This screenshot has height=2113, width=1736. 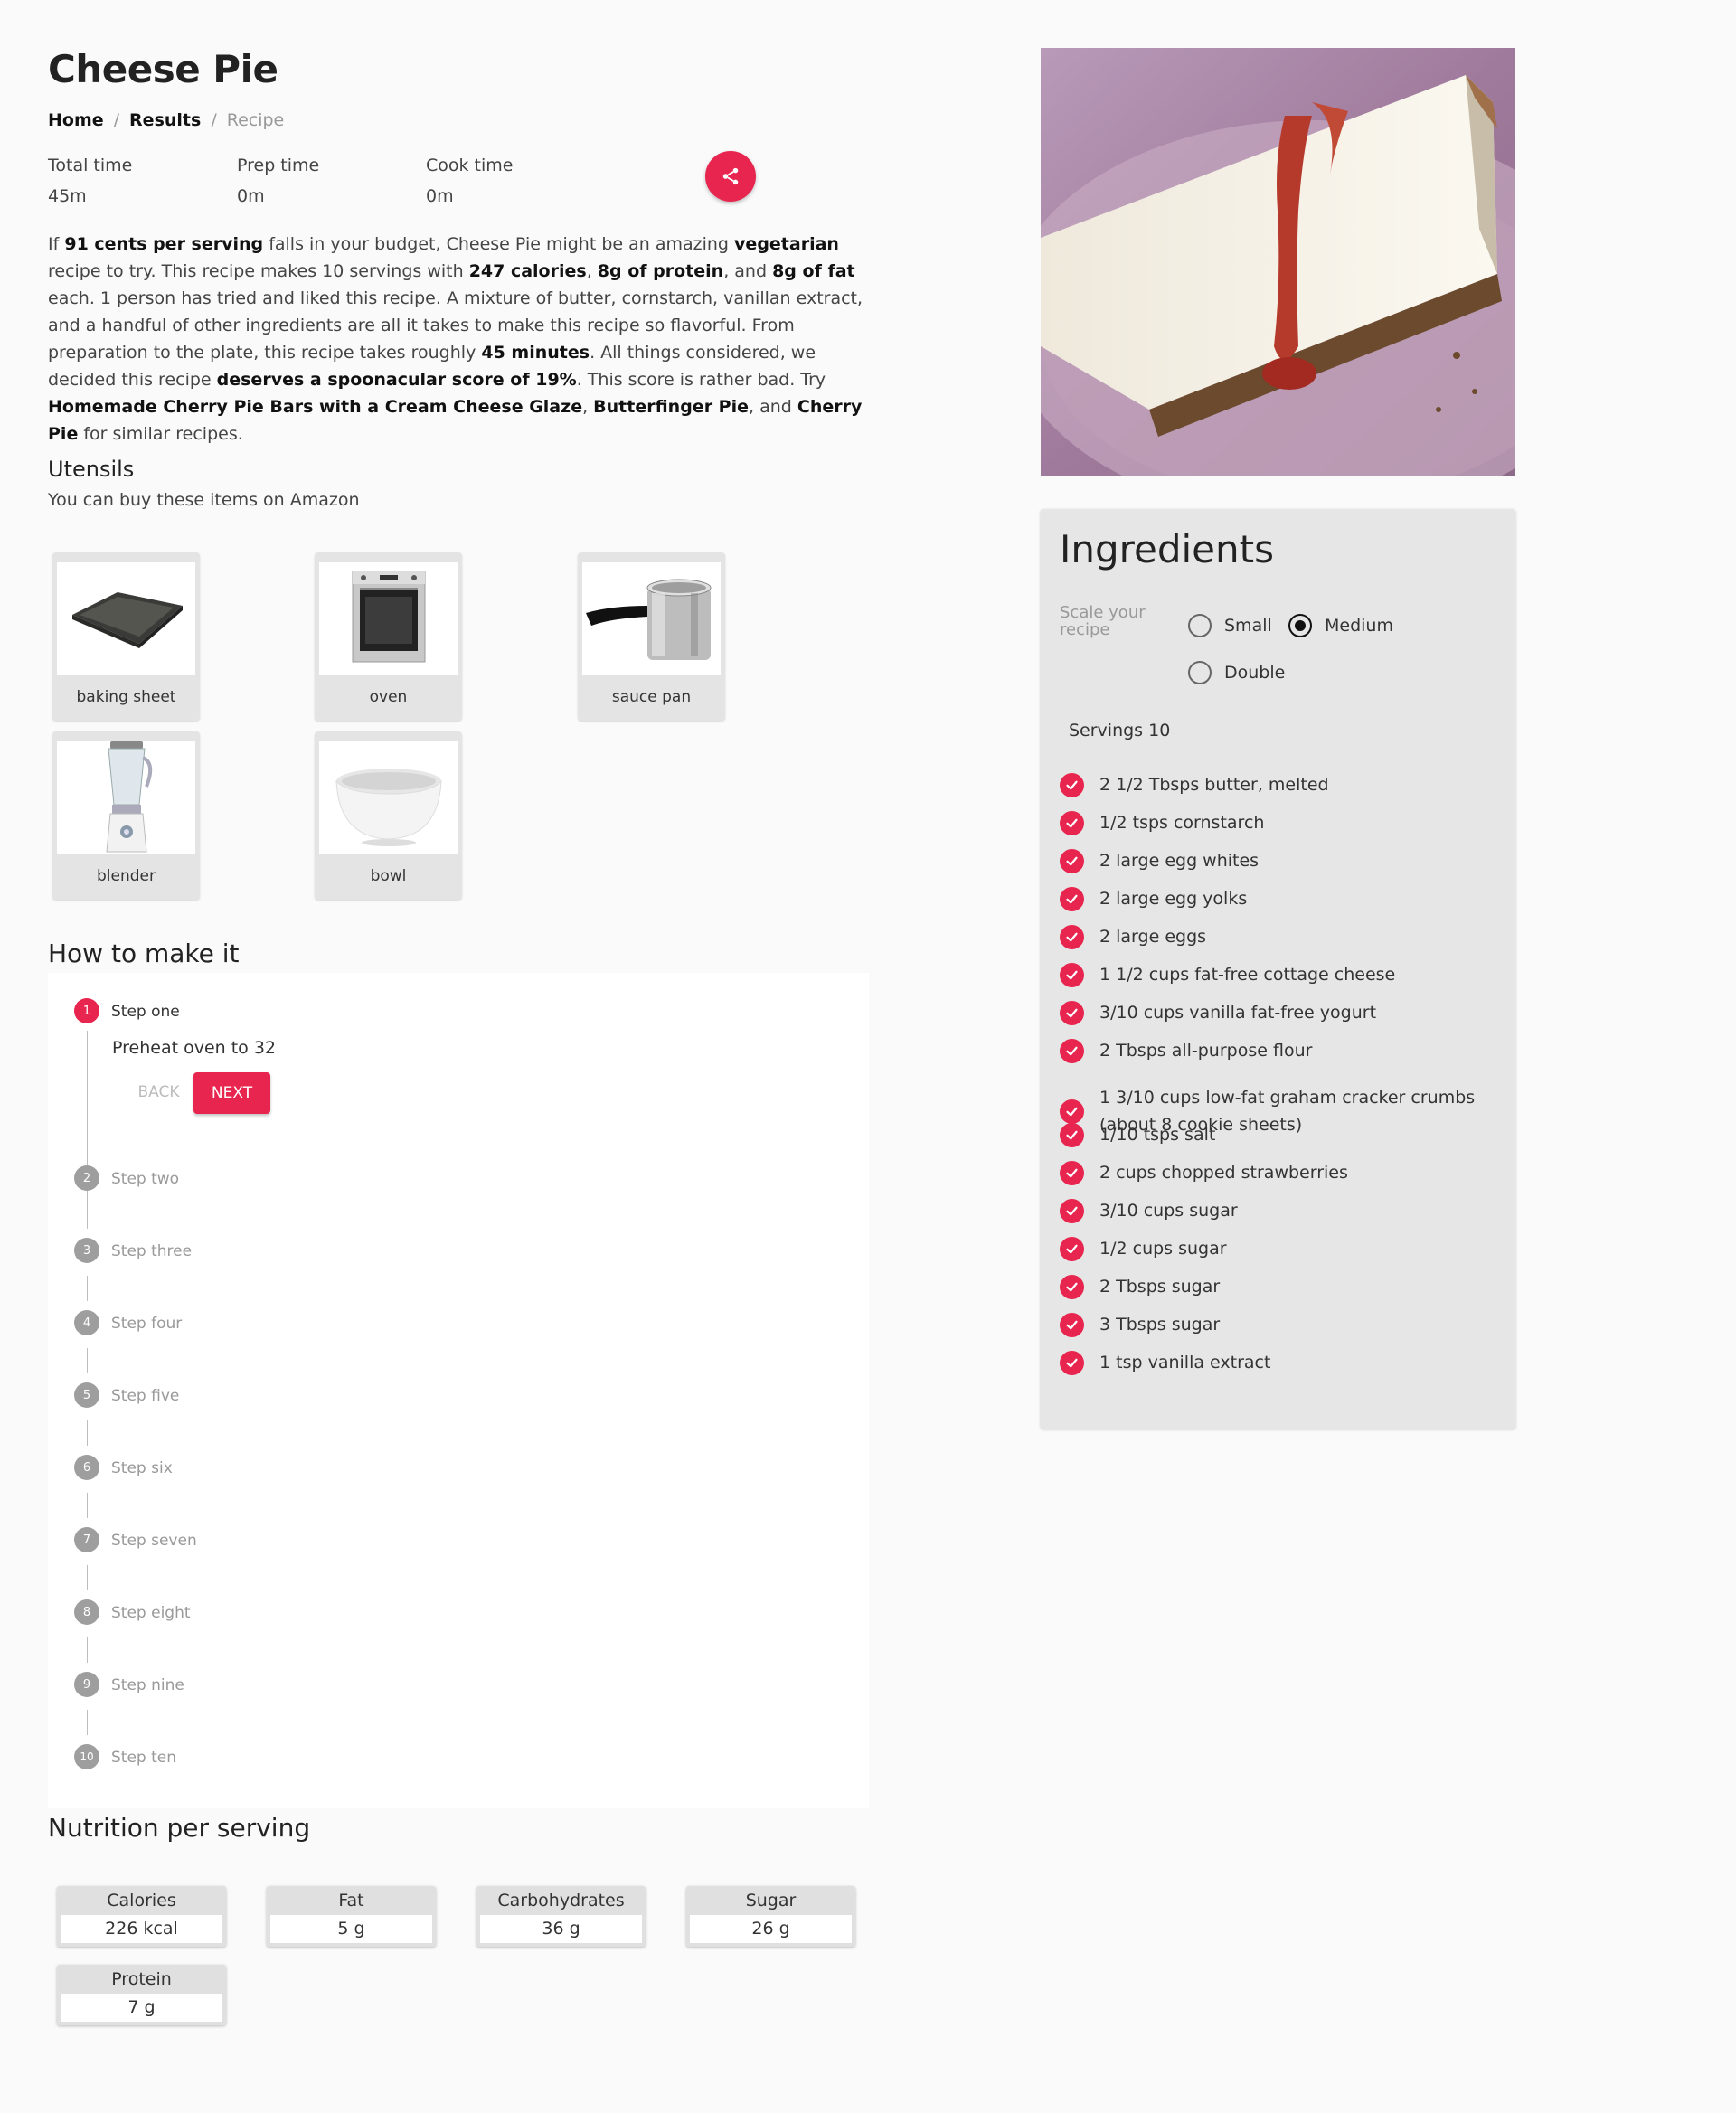 What do you see at coordinates (92, 469) in the screenshot?
I see `utensils-heading: Utensils` at bounding box center [92, 469].